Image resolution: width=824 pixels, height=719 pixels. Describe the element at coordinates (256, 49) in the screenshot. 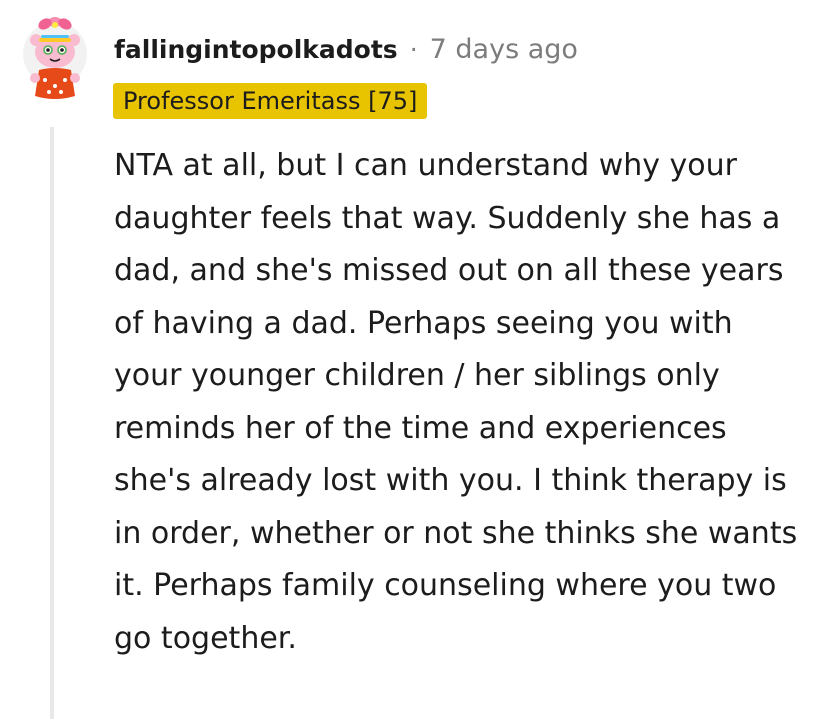

I see `username-link: fallingintopolkadots` at that location.